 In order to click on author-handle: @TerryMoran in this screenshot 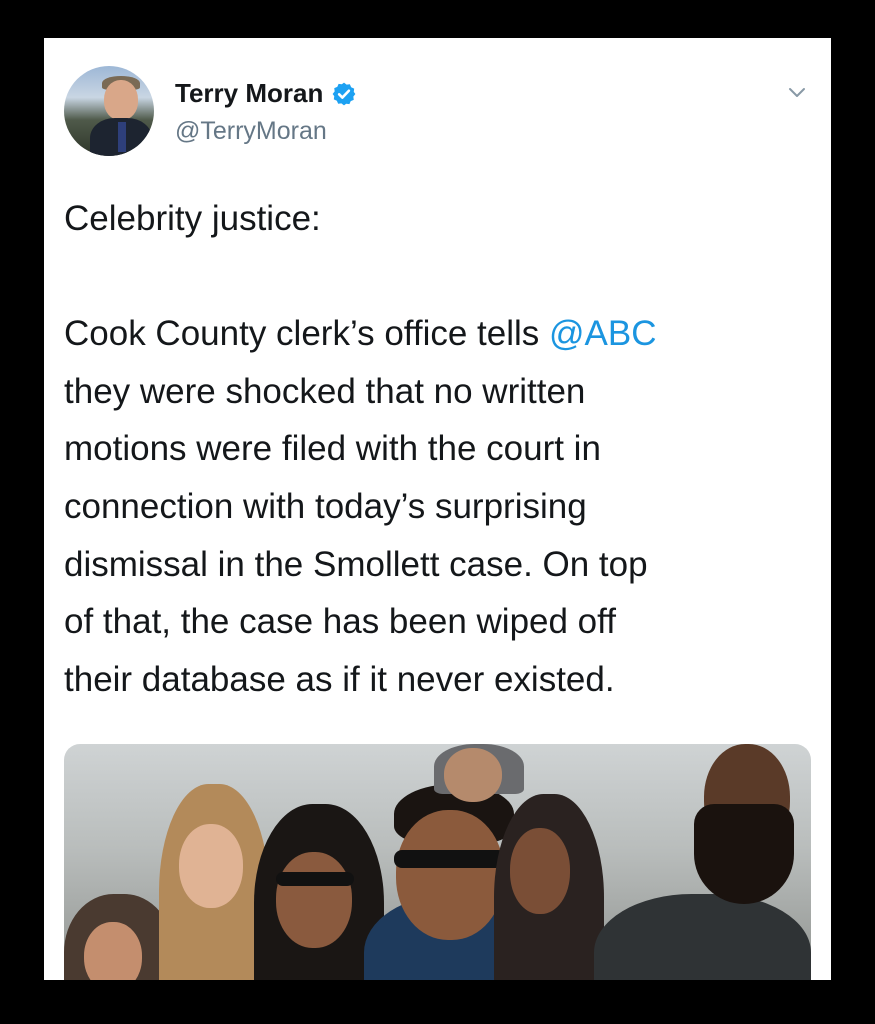, I will do `click(251, 131)`.